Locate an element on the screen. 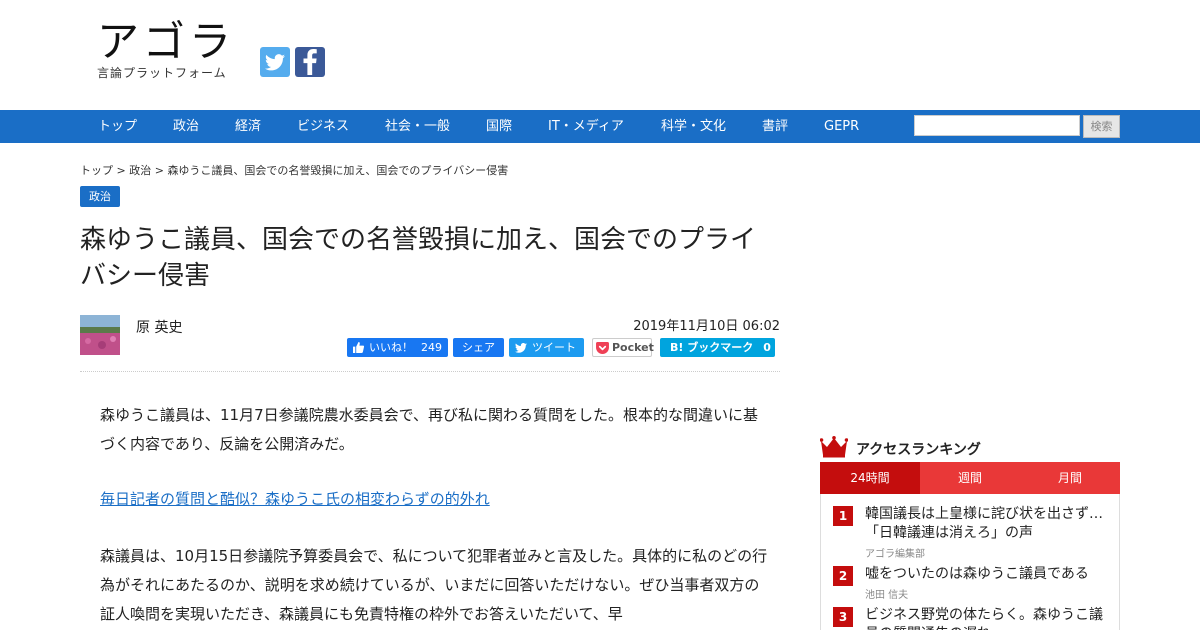  breadcrumb-home: トップ is located at coordinates (96, 170).